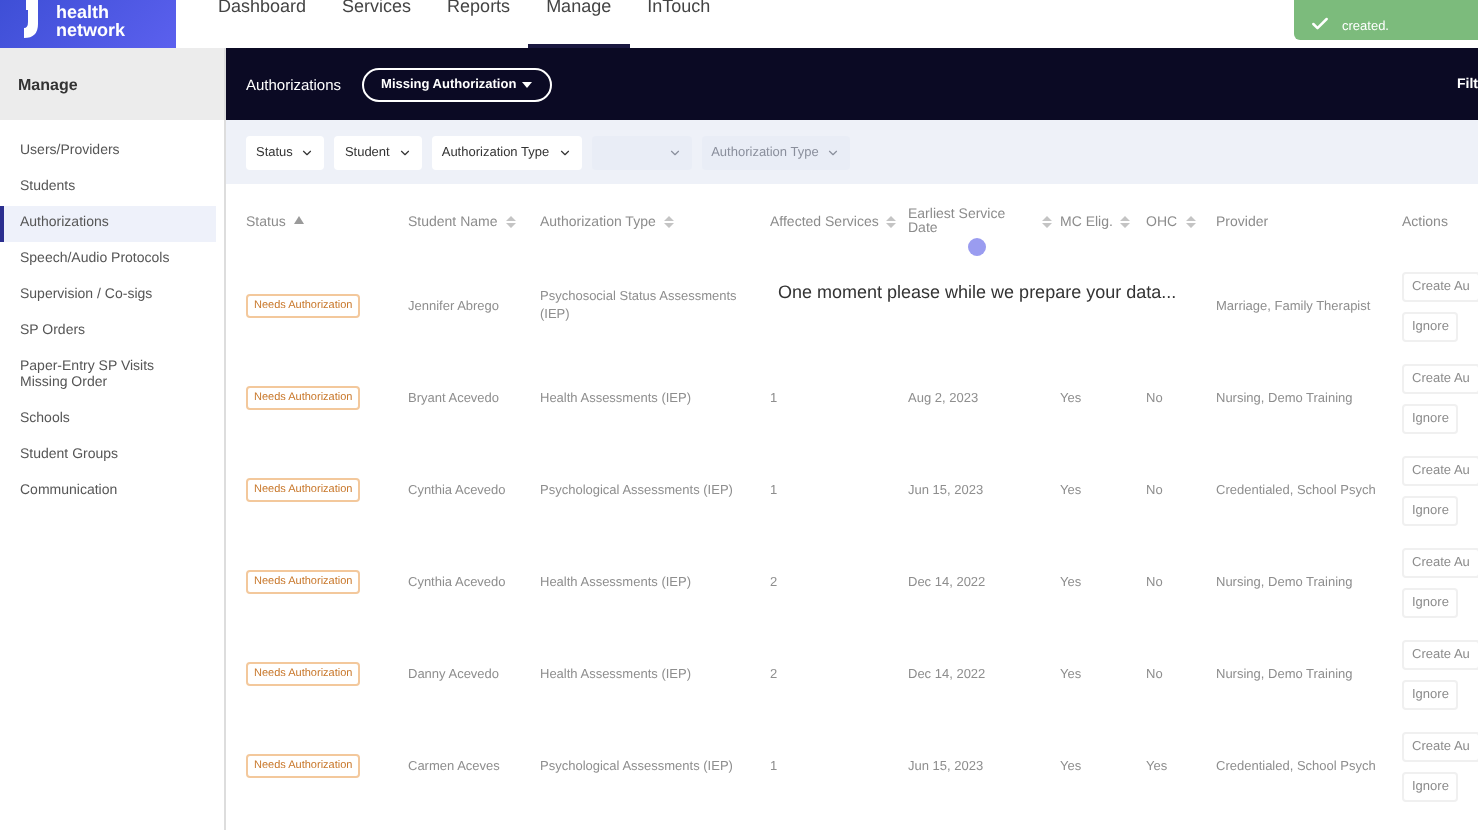 The image size is (1478, 830). What do you see at coordinates (977, 247) in the screenshot?
I see `loading-spinner` at bounding box center [977, 247].